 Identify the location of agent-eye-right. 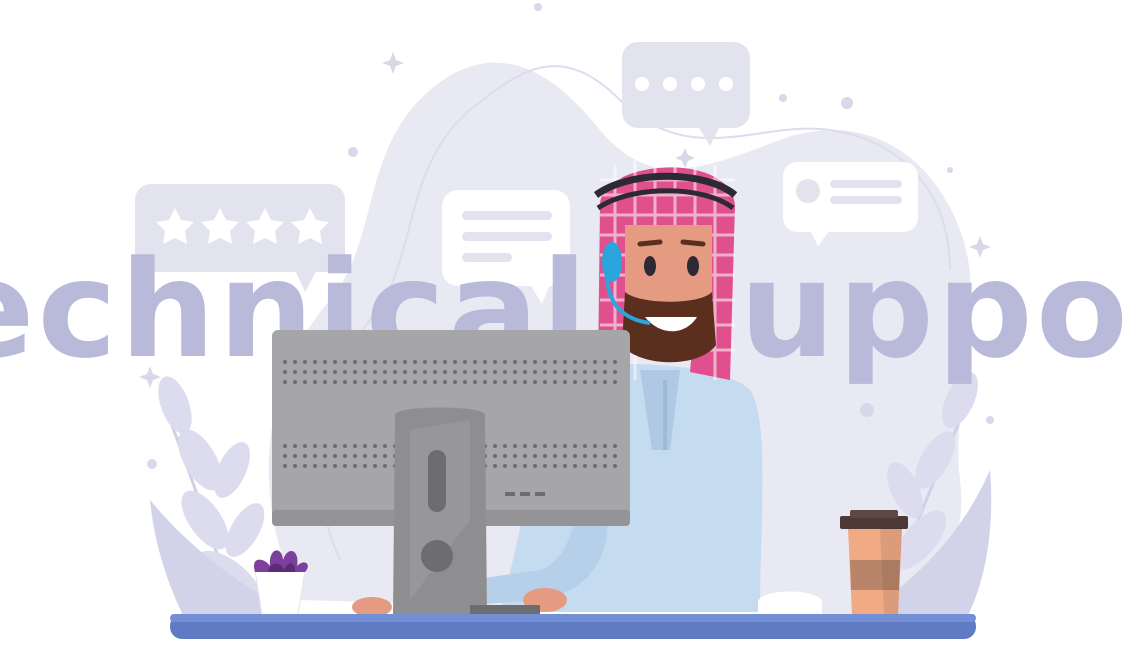
(693, 266).